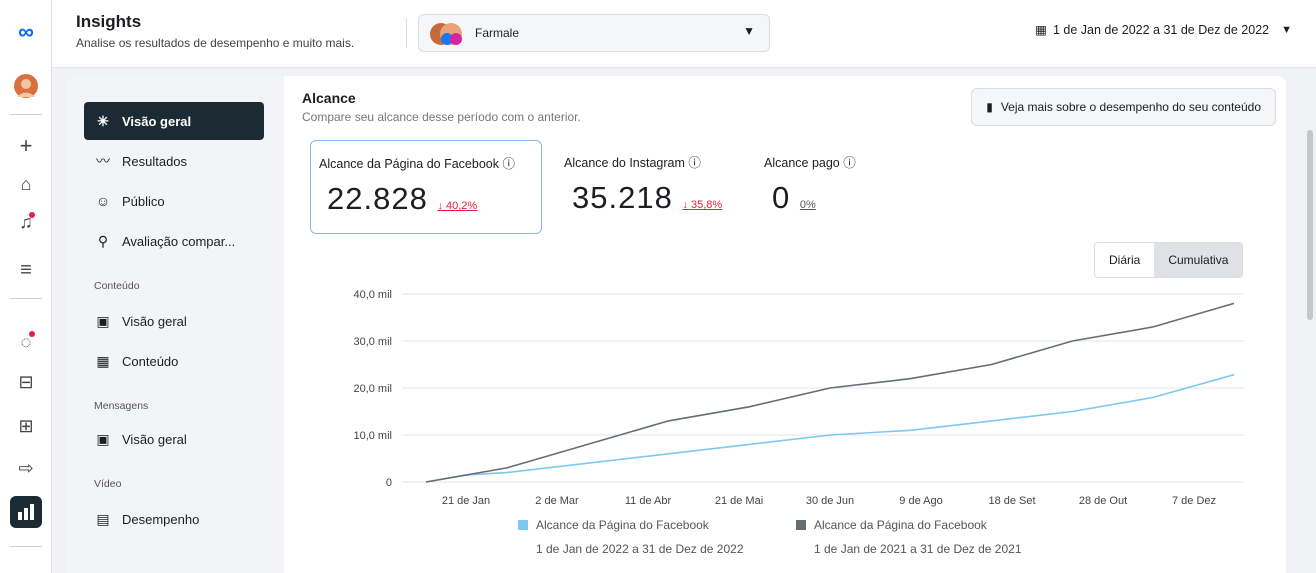  I want to click on video-performance-icon: ▤, so click(103, 518).